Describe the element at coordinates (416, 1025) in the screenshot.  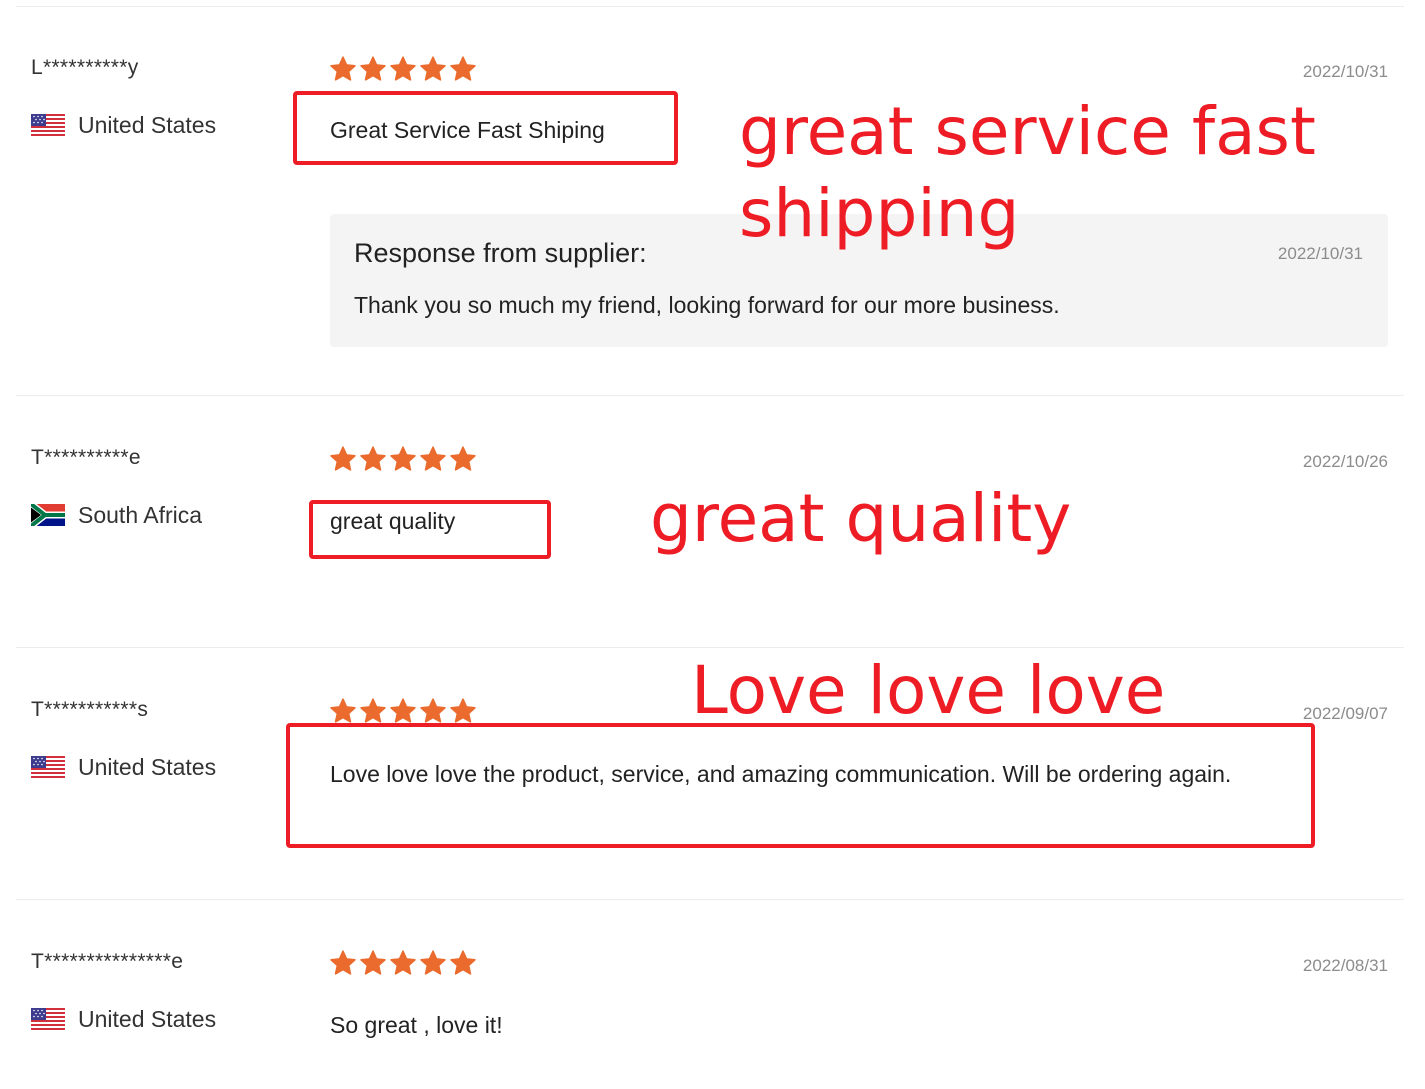
I see `review-text: So great , love it!` at that location.